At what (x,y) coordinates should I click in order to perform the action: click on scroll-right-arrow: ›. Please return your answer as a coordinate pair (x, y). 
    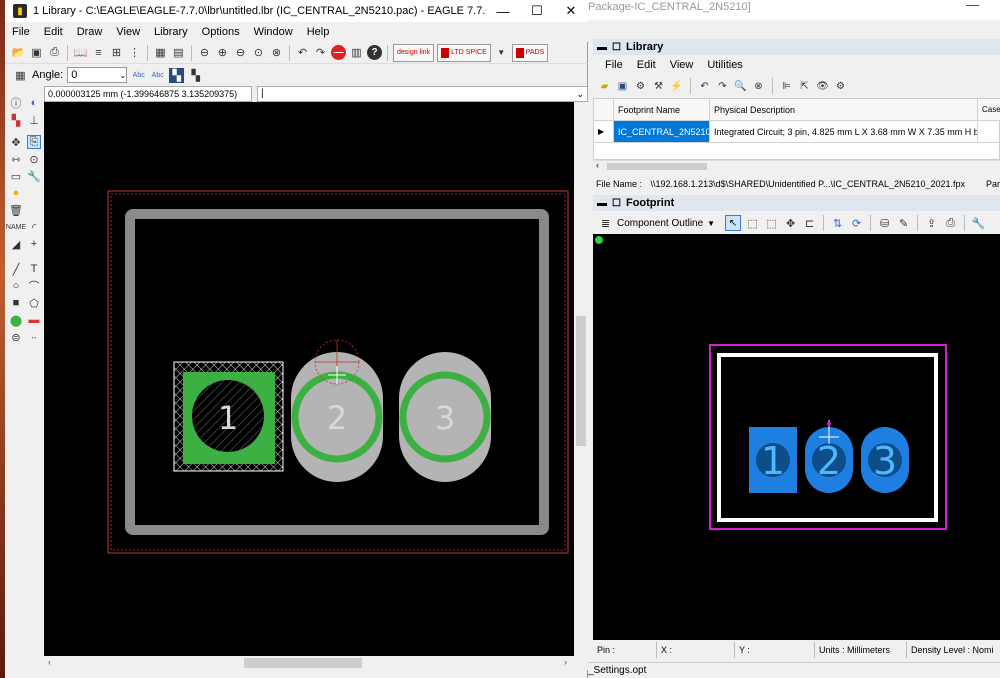
    Looking at the image, I should click on (565, 662).